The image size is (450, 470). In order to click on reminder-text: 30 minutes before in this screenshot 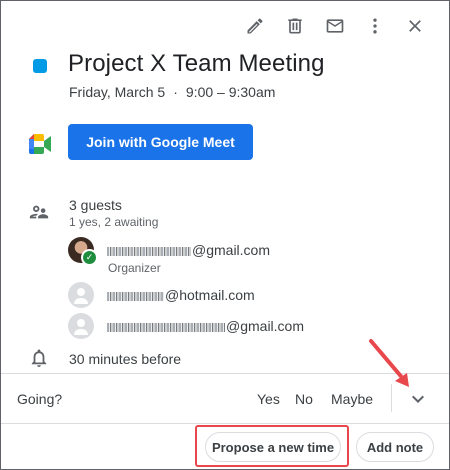, I will do `click(125, 359)`.